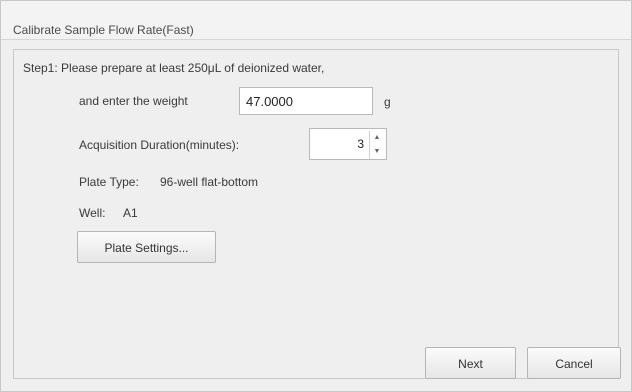 The width and height of the screenshot is (632, 392). I want to click on well-label: Well:, so click(92, 213).